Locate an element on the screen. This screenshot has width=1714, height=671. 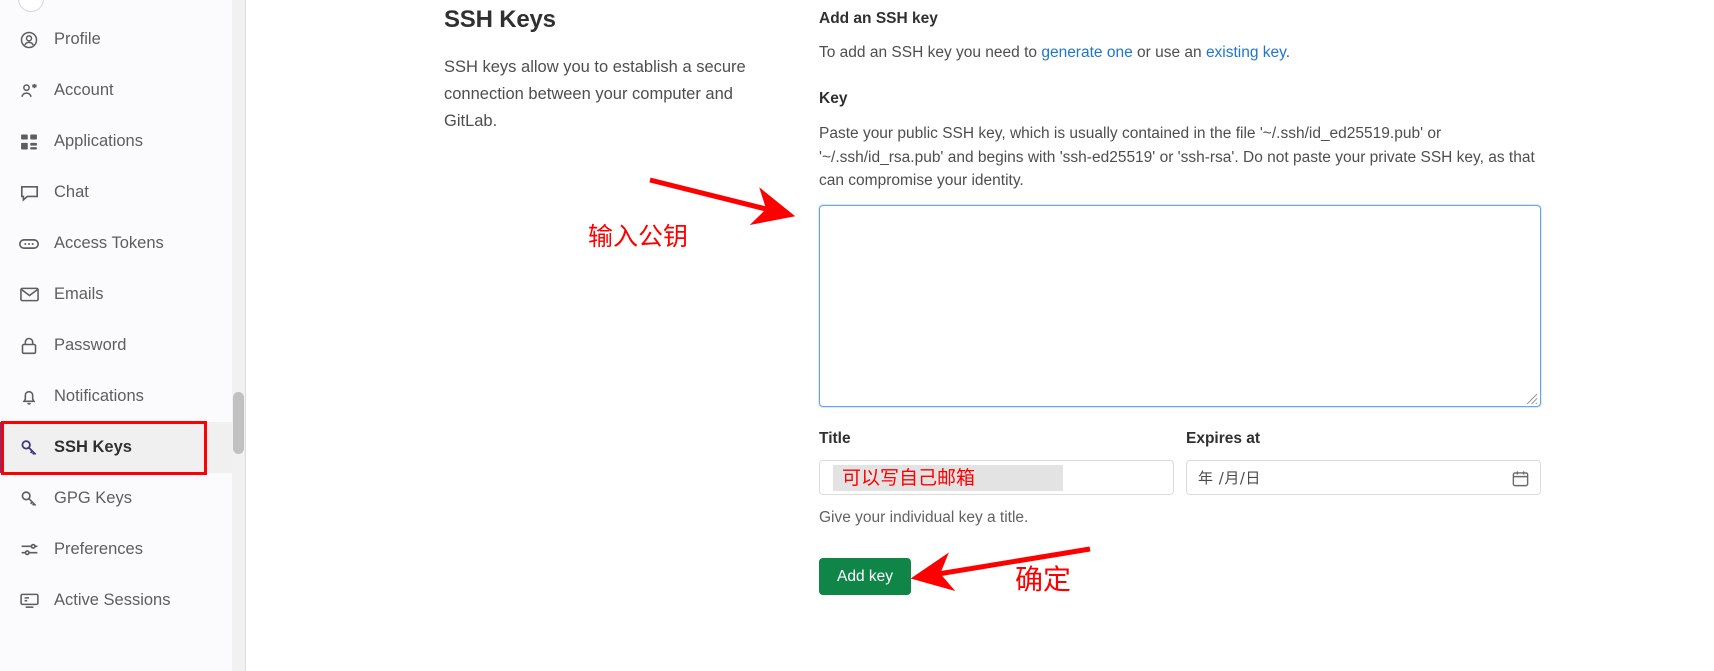
sidebar-item-label: Active Sessions is located at coordinates (112, 600).